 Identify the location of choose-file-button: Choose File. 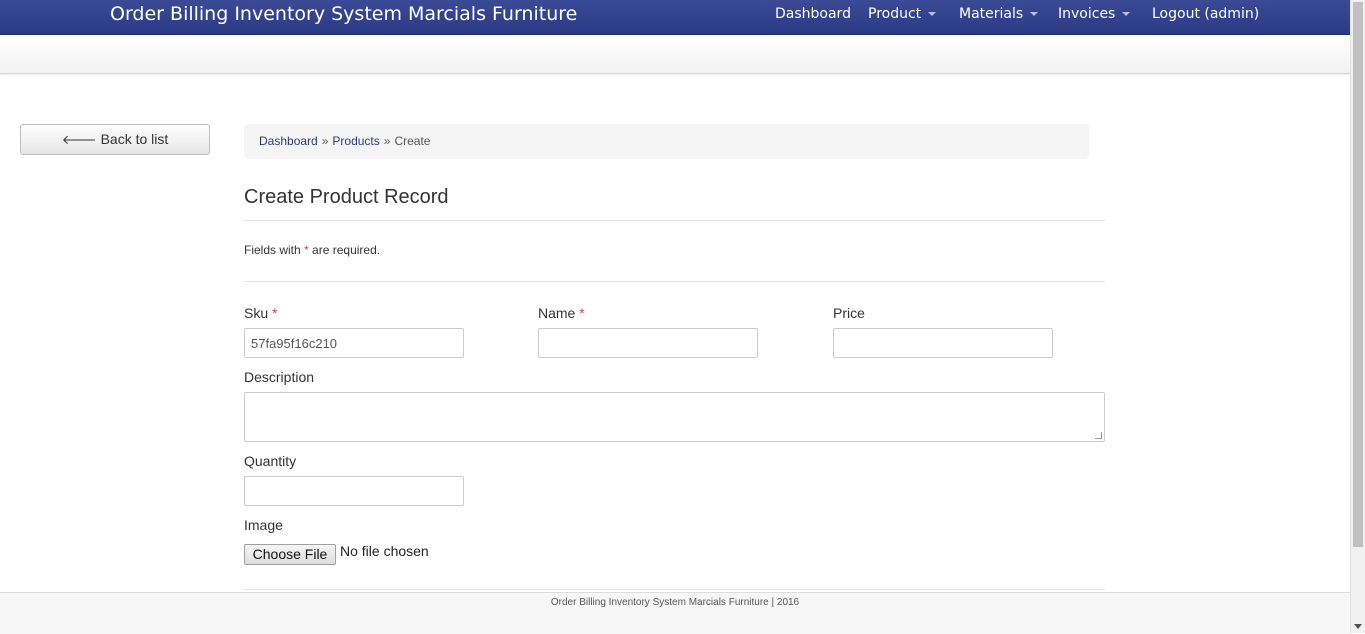
(290, 554).